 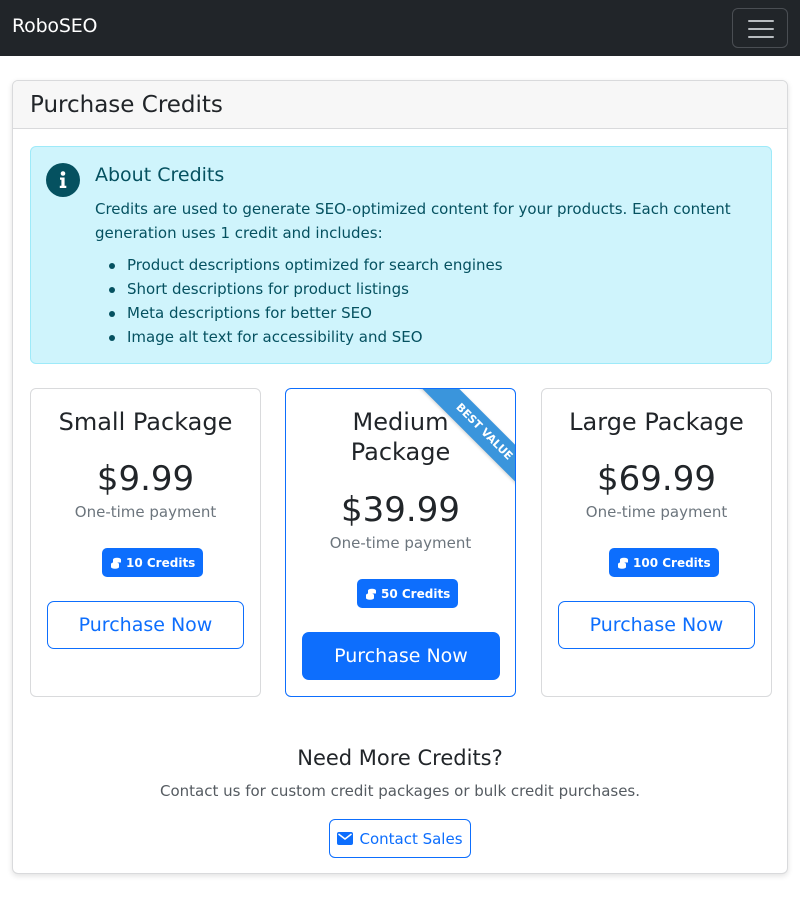 What do you see at coordinates (345, 838) in the screenshot?
I see `envelope-icon` at bounding box center [345, 838].